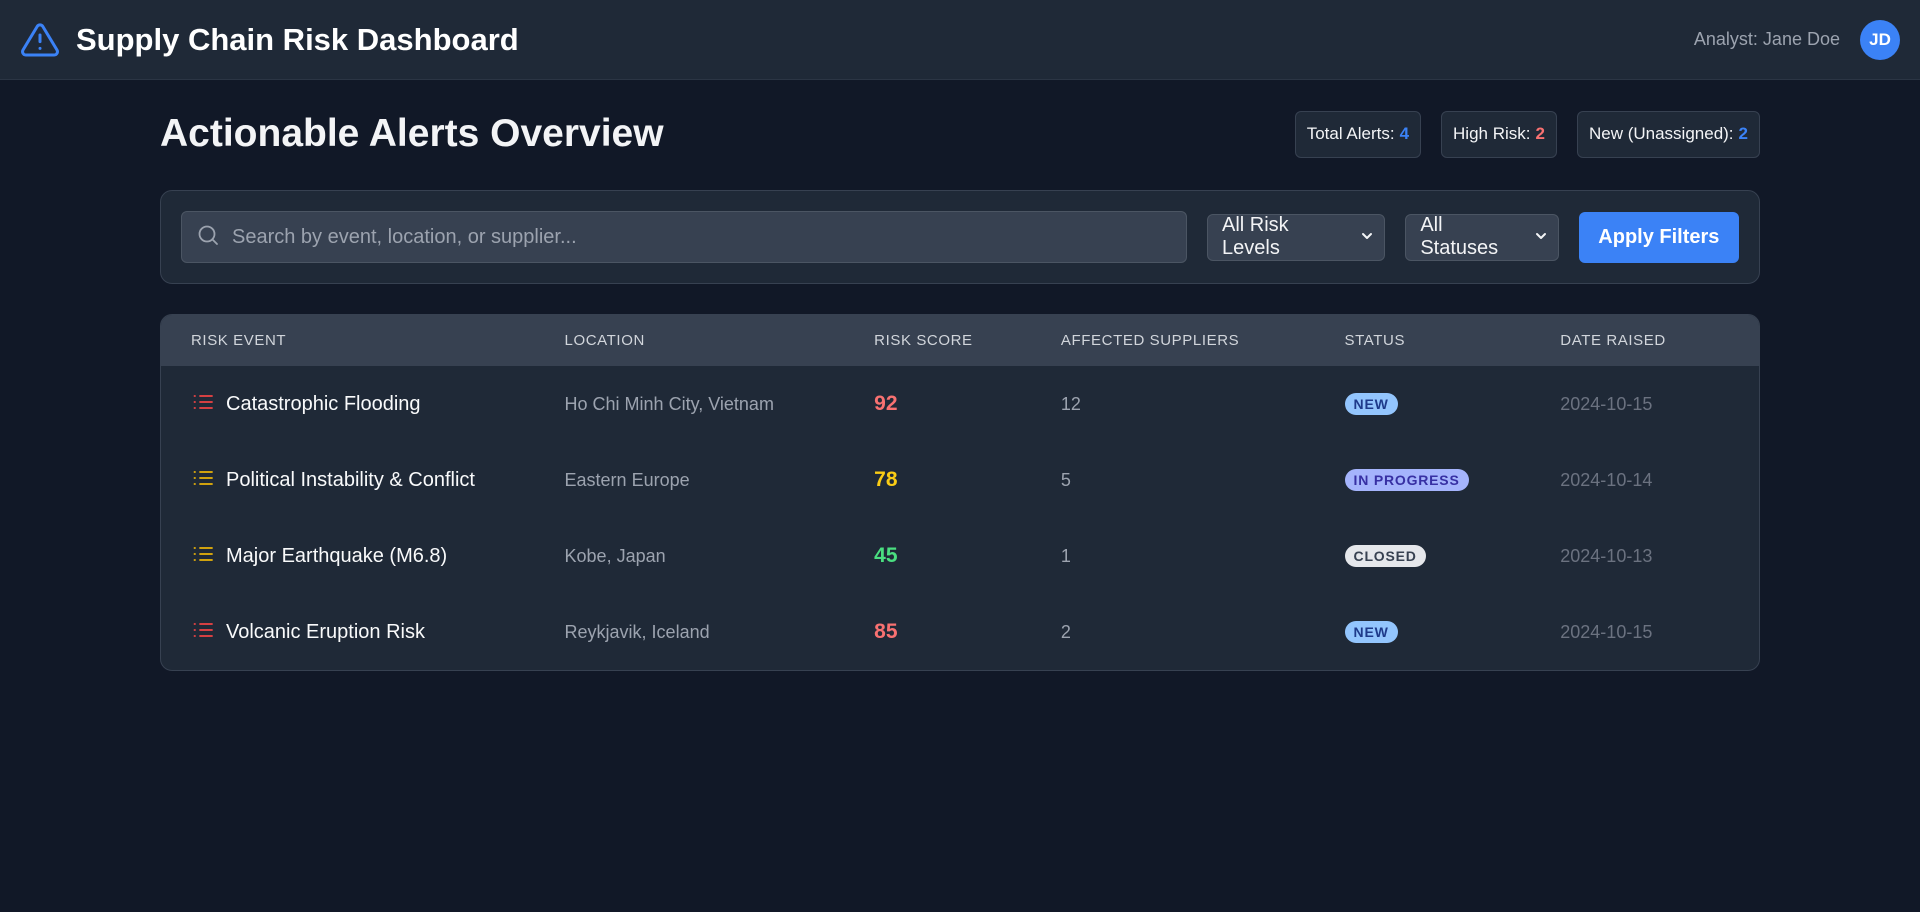 The image size is (1920, 912). I want to click on app-title: Supply Chain Risk Dashboard, so click(297, 39).